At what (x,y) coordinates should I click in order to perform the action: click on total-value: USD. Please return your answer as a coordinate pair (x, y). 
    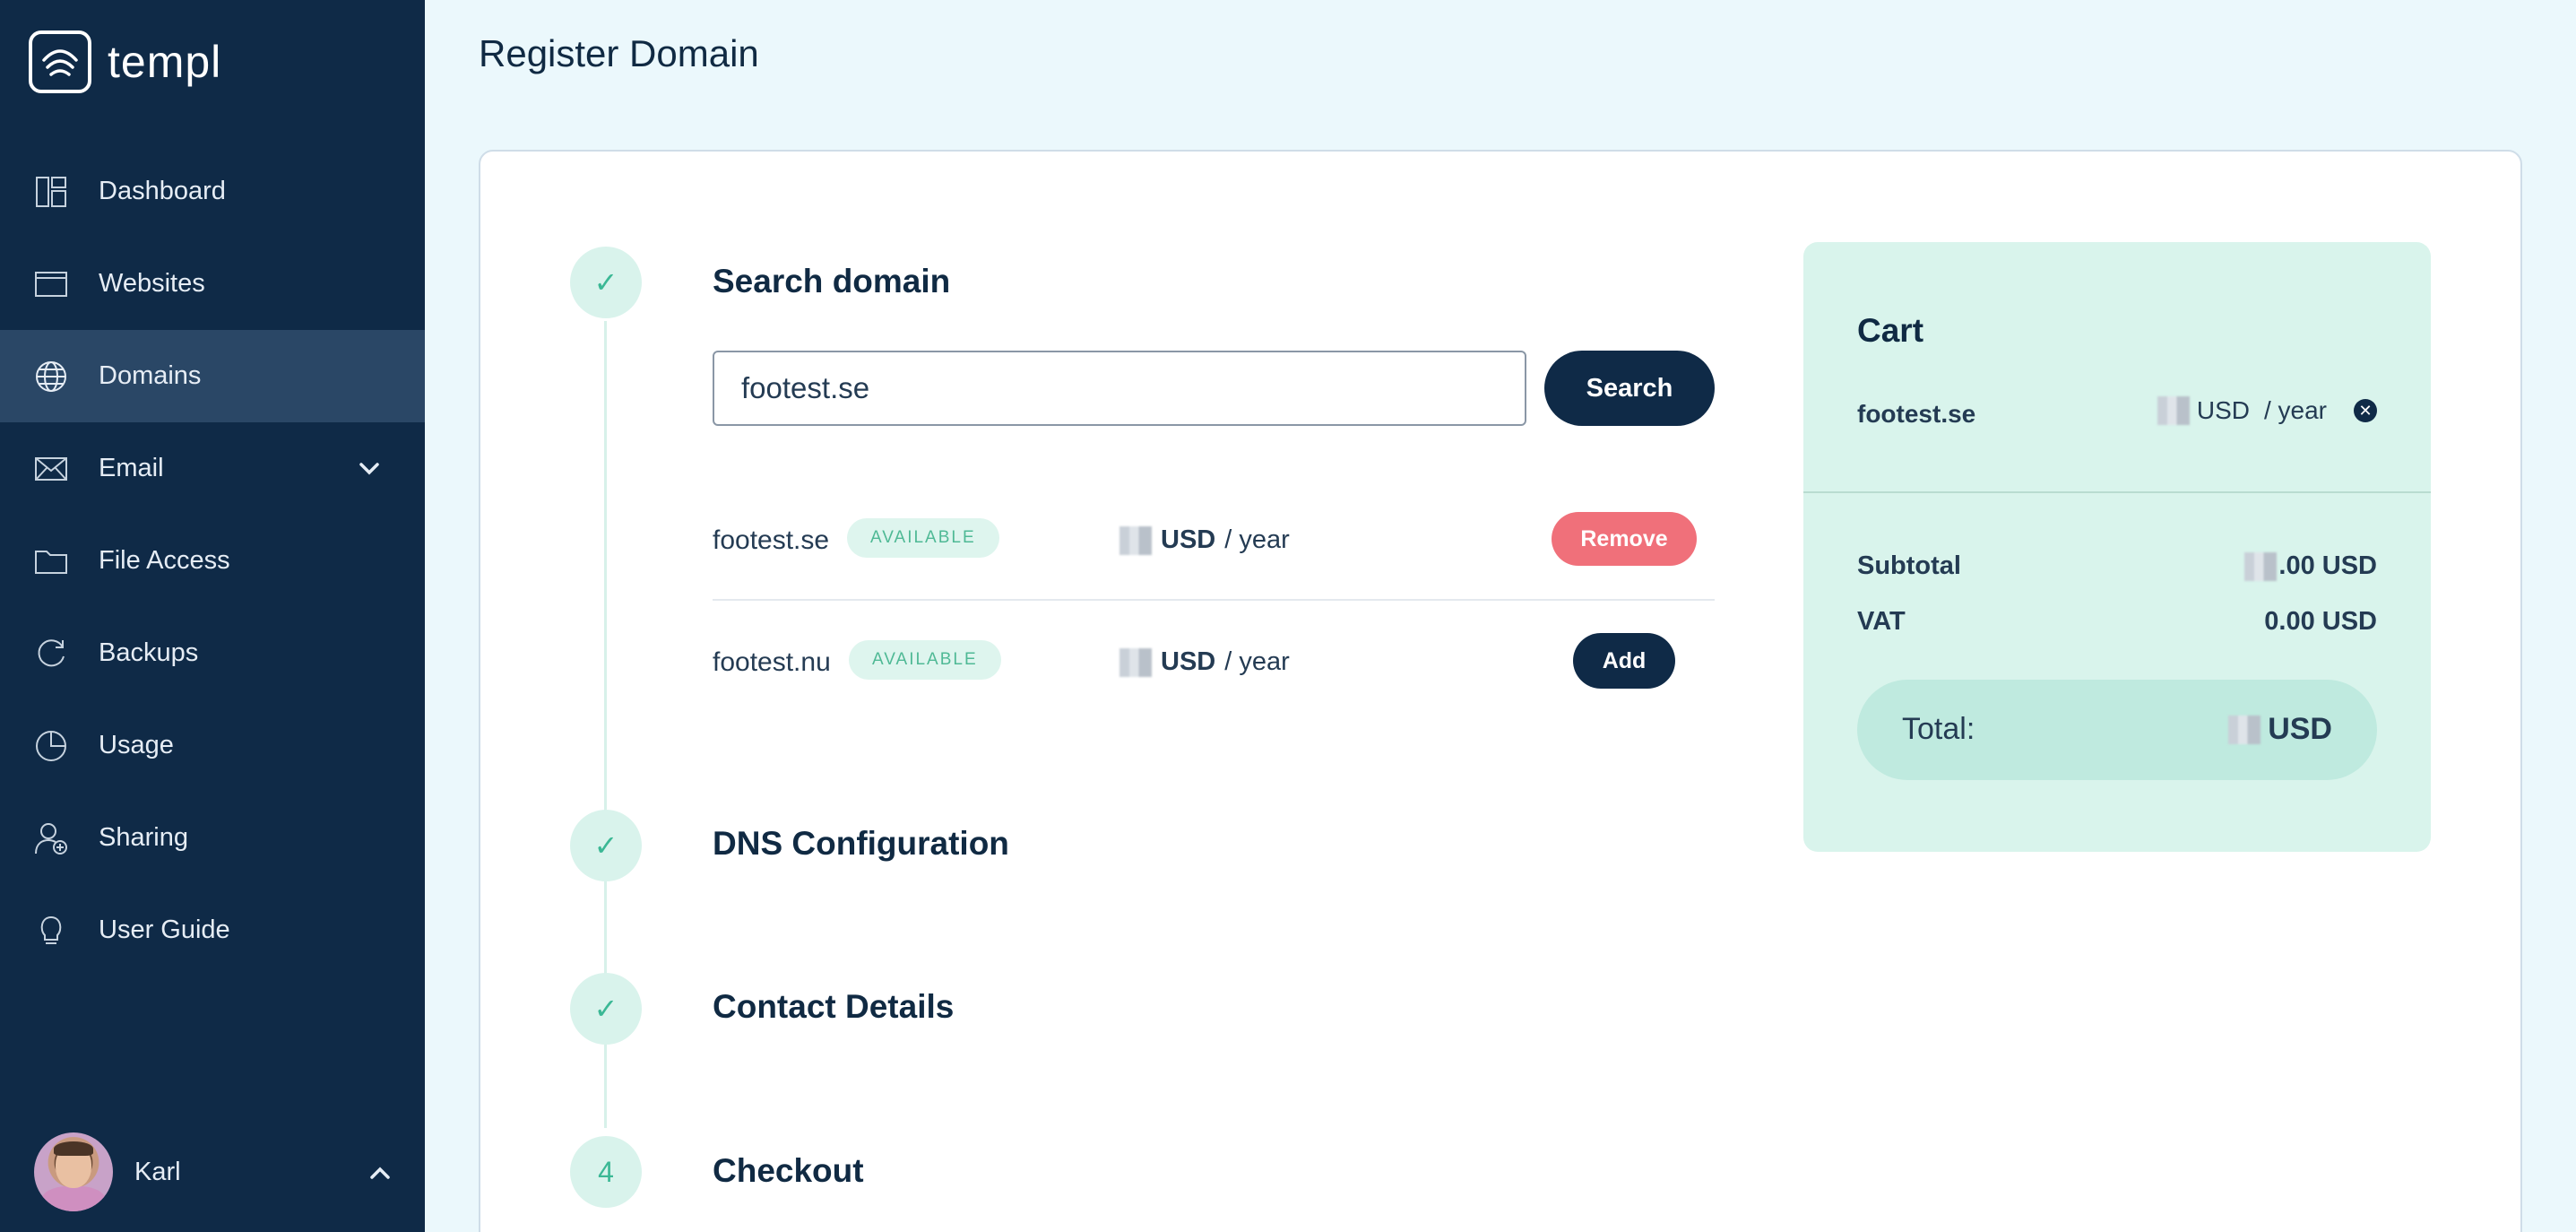
    Looking at the image, I should click on (2300, 729).